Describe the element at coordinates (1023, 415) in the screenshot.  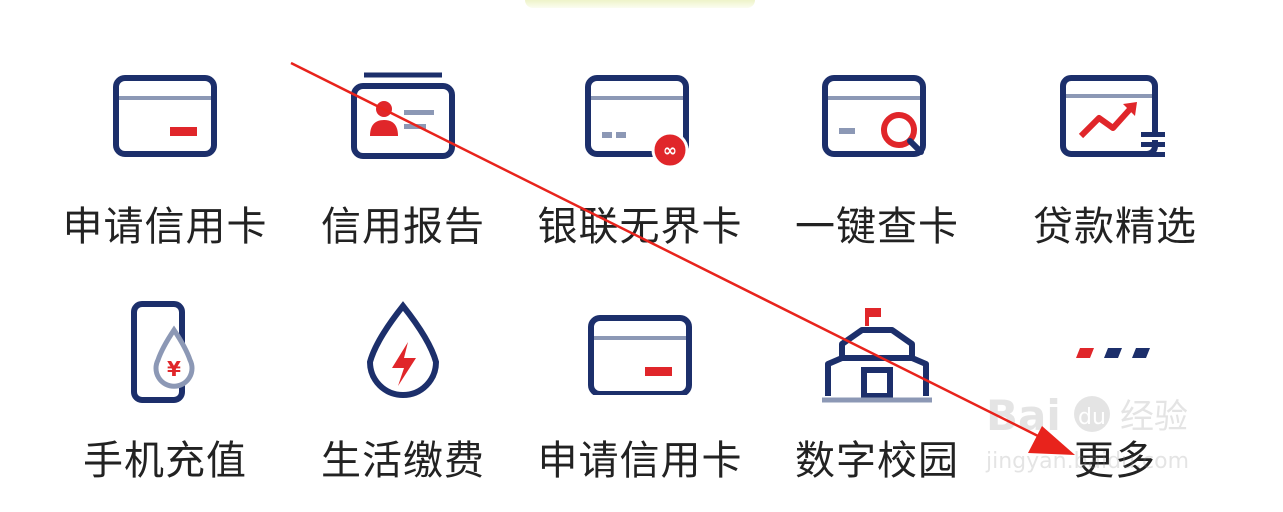
I see `watermark-brand: Bai` at that location.